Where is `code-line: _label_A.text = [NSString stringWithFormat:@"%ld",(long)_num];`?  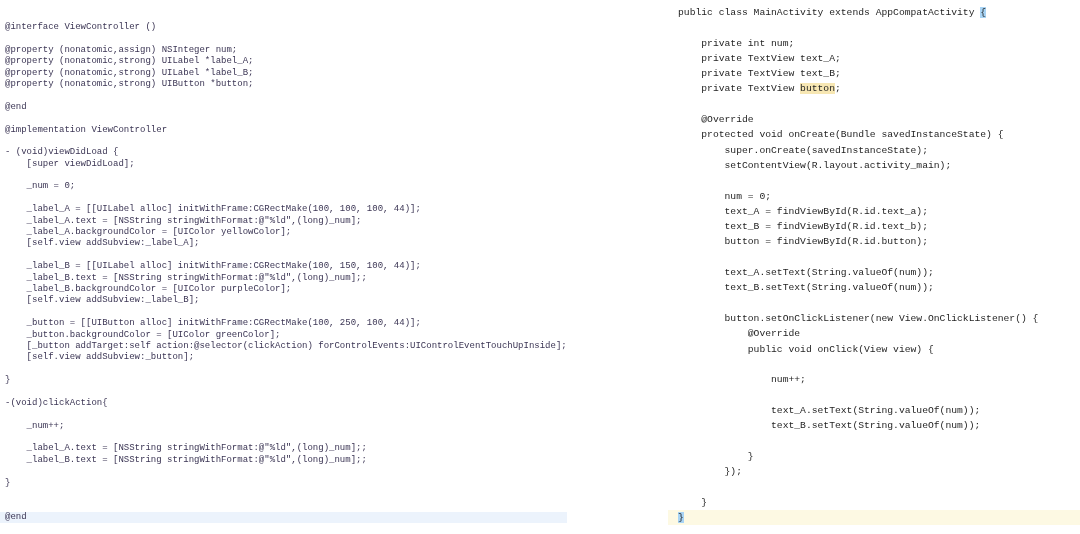 code-line: _label_A.text = [NSString stringWithFormat:@"%ld",(long)_num]; is located at coordinates (194, 221).